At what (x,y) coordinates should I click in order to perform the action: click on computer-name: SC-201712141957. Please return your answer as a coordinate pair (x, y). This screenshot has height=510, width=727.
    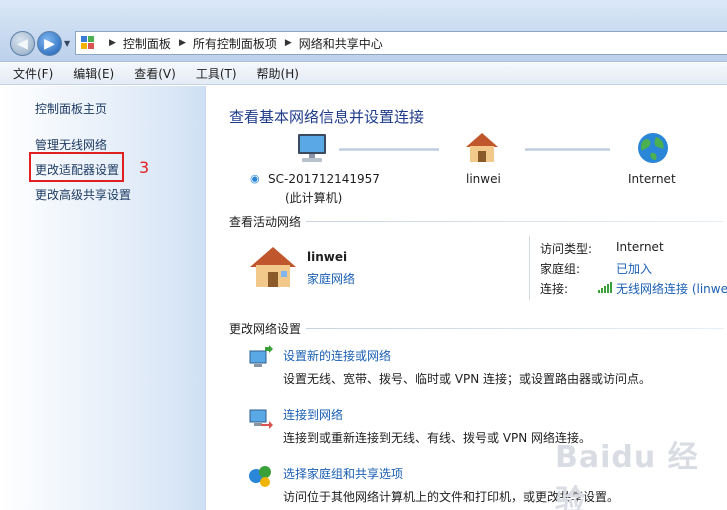
    Looking at the image, I should click on (324, 179).